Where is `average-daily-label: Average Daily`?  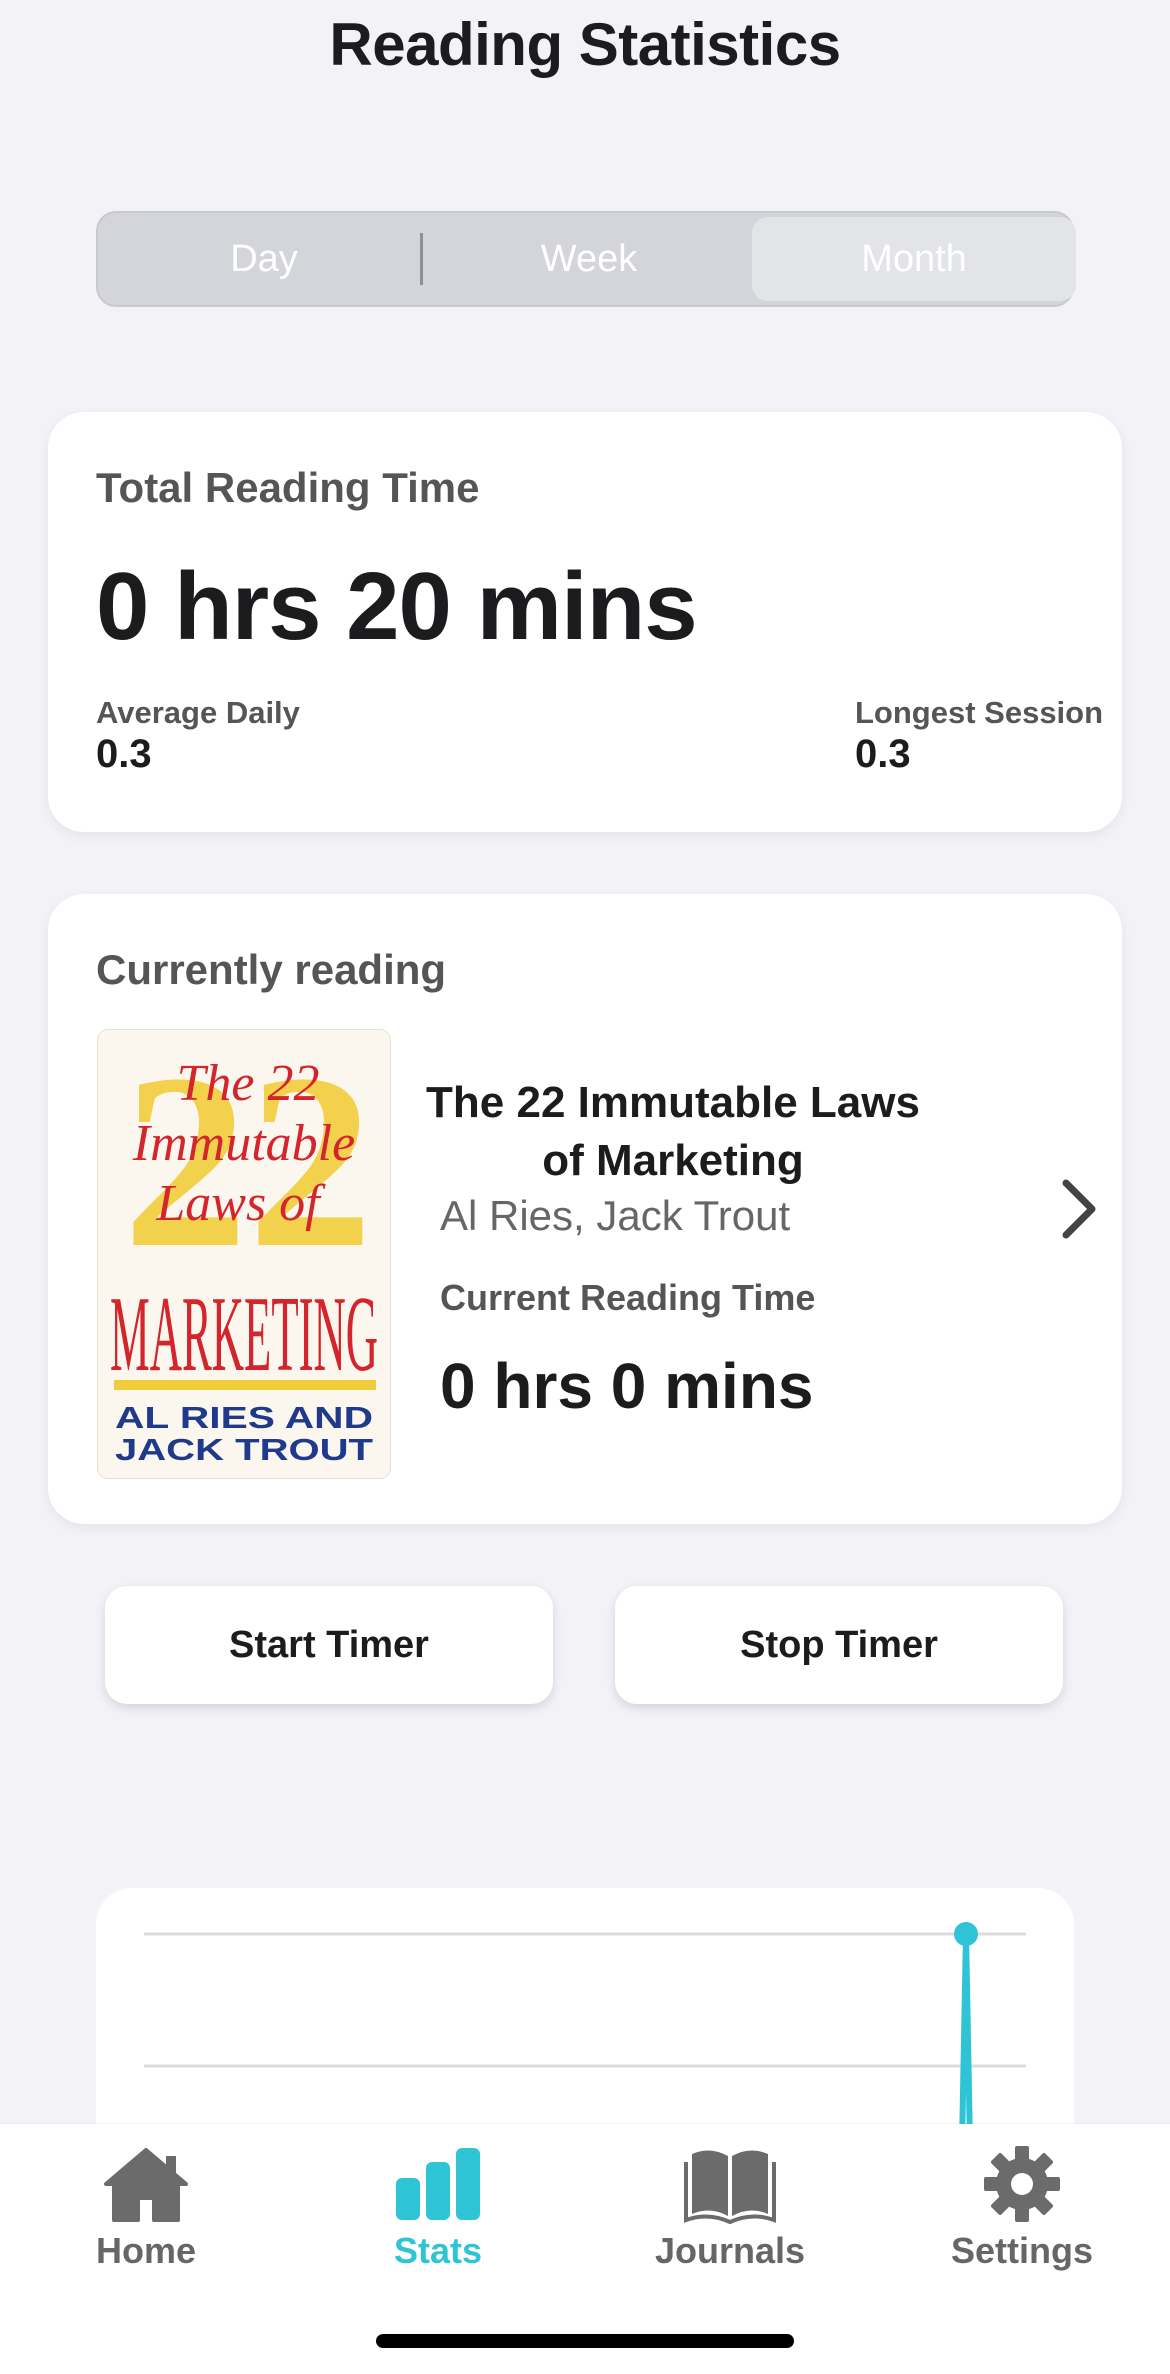 average-daily-label: Average Daily is located at coordinates (198, 712).